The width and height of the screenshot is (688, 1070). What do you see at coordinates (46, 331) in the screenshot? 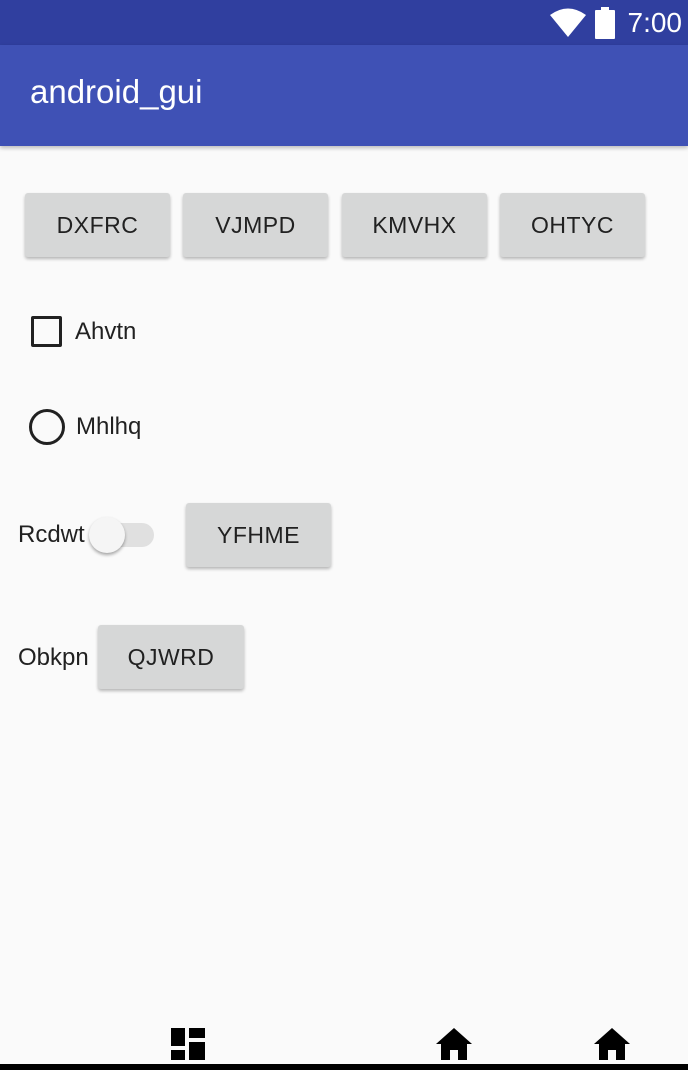
I see `checkbox-box` at bounding box center [46, 331].